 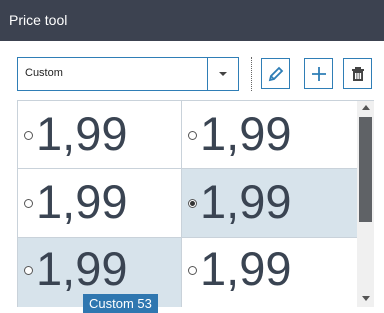 I want to click on title-bar: Price tool, so click(x=192, y=20).